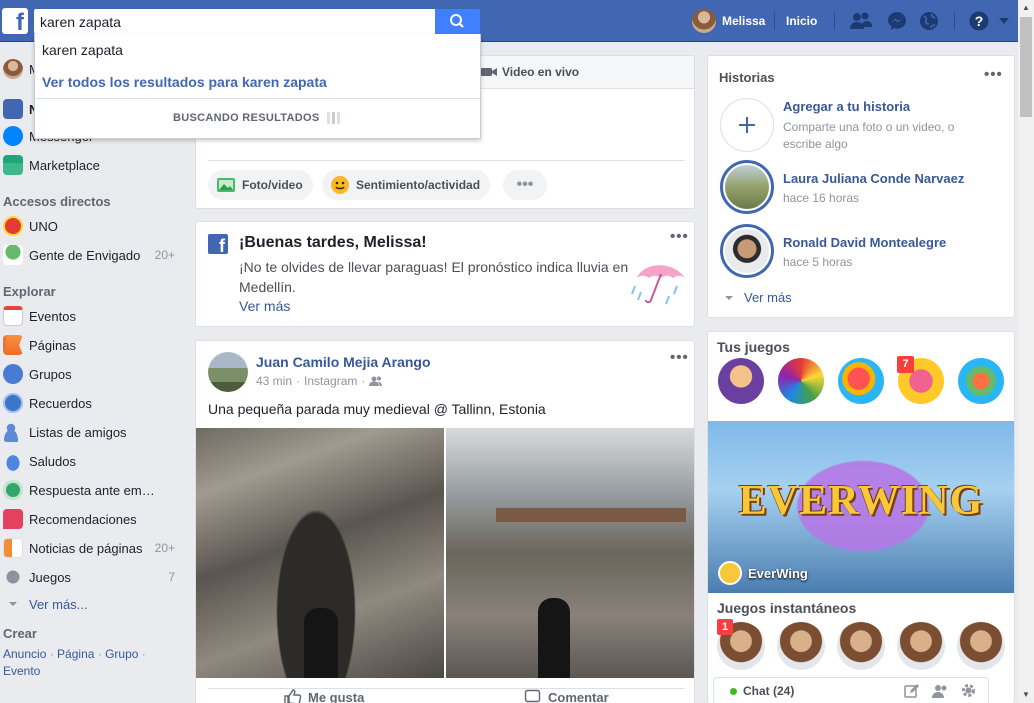 The height and width of the screenshot is (703, 1034). Describe the element at coordinates (873, 178) in the screenshot. I see `story-name: Laura Juliana Conde Narvaez` at that location.